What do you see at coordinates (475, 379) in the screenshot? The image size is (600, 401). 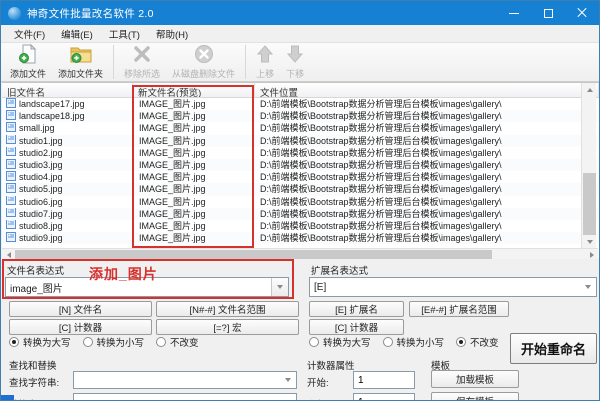 I see `load-template-button: 加载模板` at bounding box center [475, 379].